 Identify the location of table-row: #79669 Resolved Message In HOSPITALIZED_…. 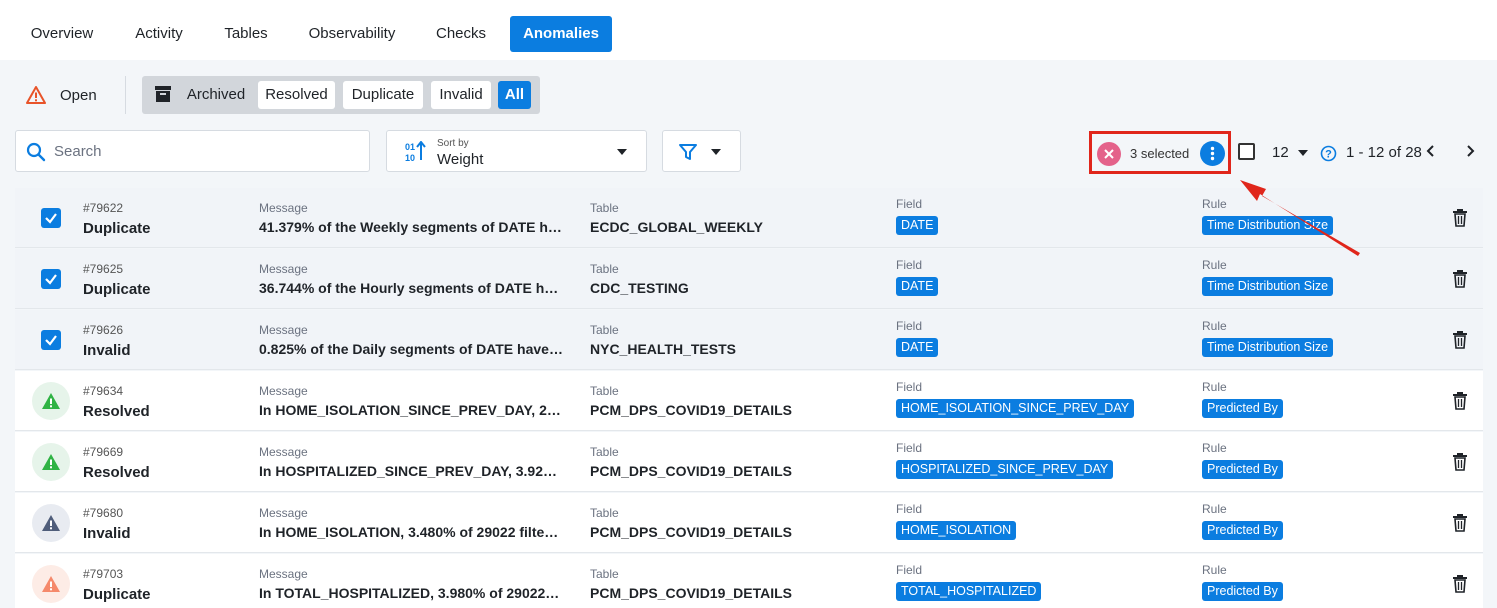
(749, 462).